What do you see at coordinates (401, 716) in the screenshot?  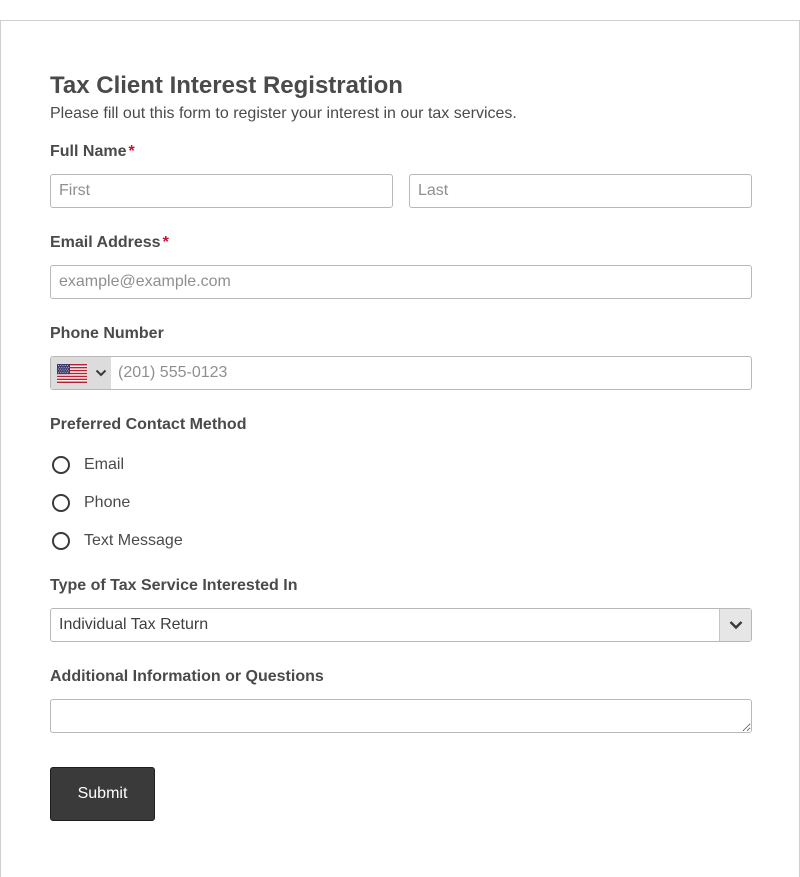 I see `additional-info-textarea` at bounding box center [401, 716].